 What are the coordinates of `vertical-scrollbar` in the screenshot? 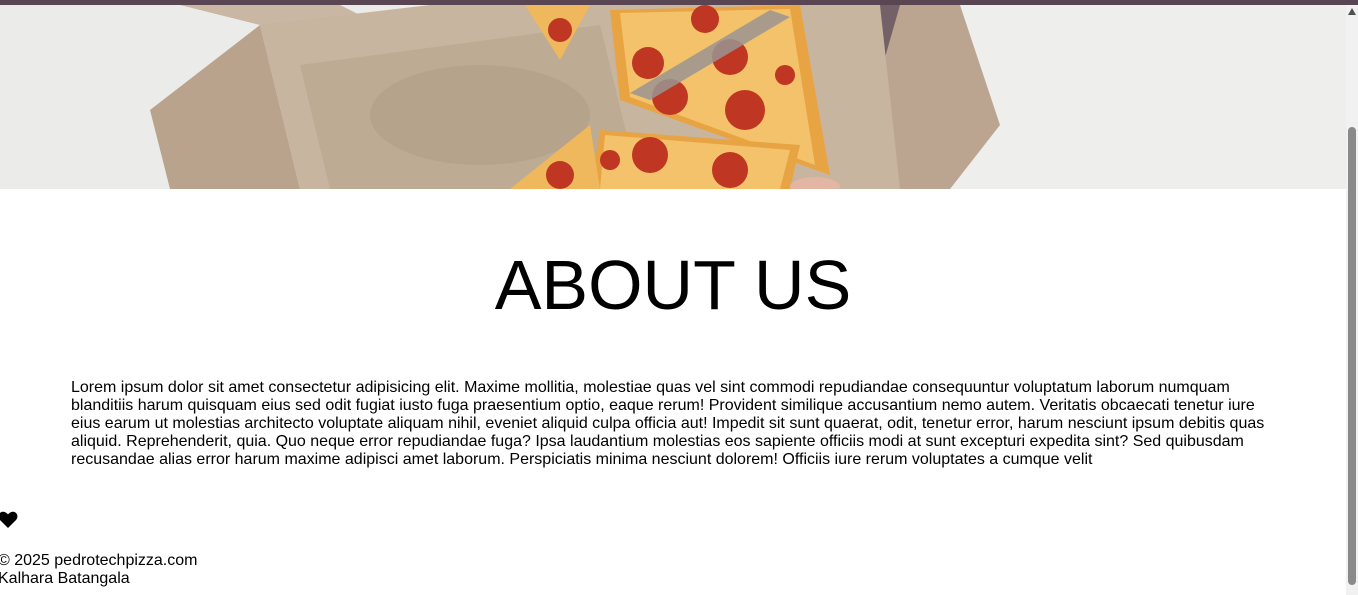 It's located at (1352, 300).